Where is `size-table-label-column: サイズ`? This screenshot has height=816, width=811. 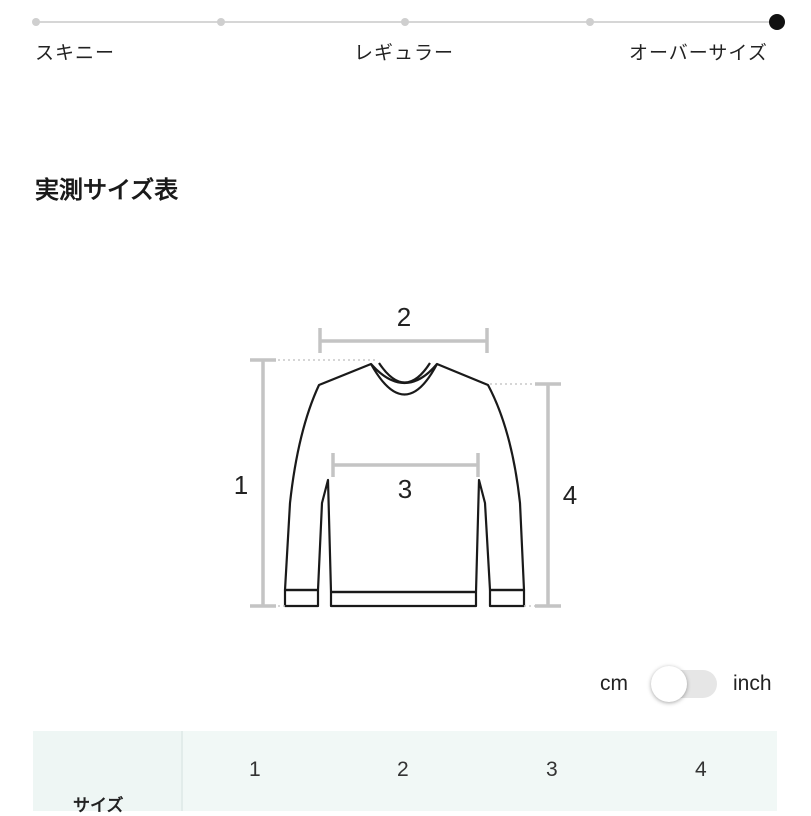
size-table-label-column: サイズ is located at coordinates (108, 773).